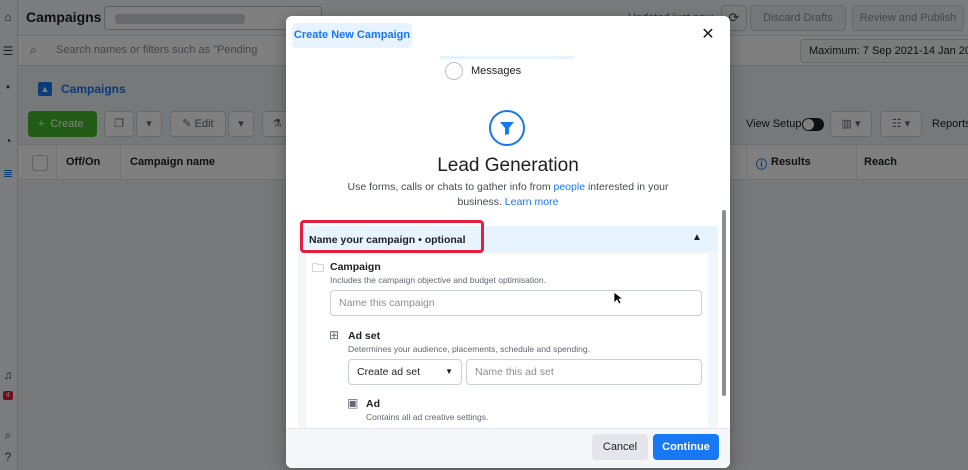  I want to click on folder-icon: 🗀, so click(318, 268).